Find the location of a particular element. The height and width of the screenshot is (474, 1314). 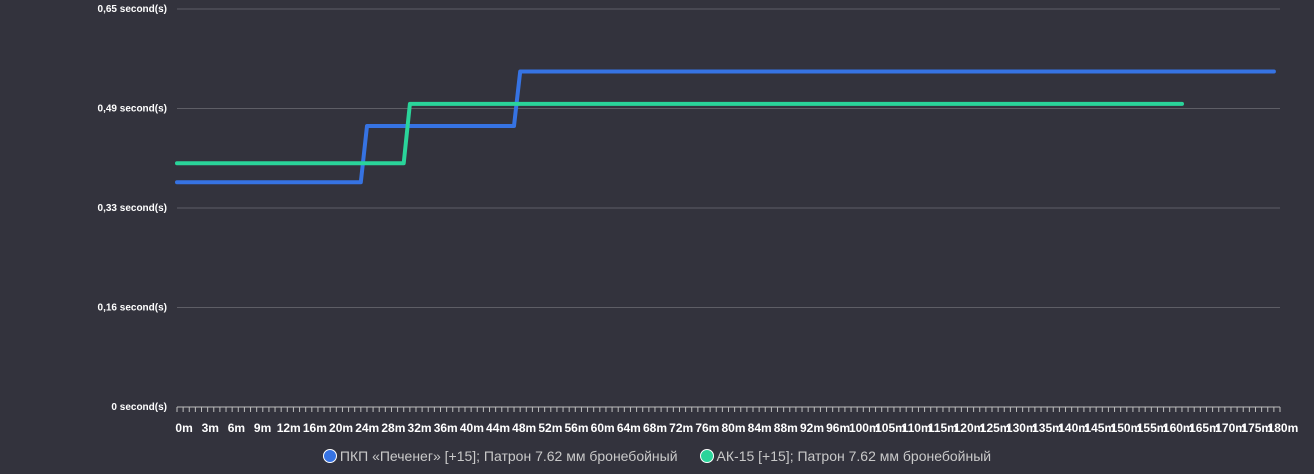

x-tick-label: 40m is located at coordinates (472, 428).